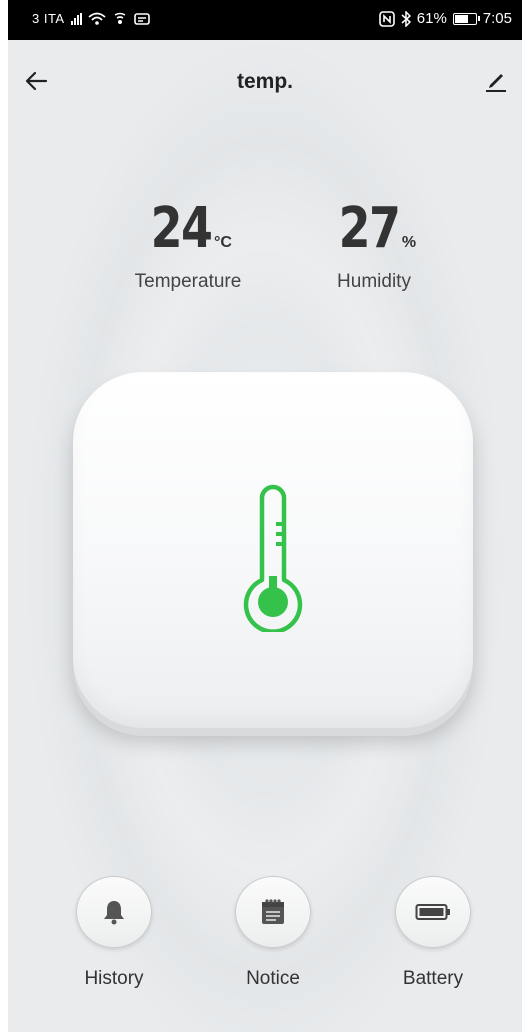  I want to click on humidity-reading: 27% Humidity, so click(374, 244).